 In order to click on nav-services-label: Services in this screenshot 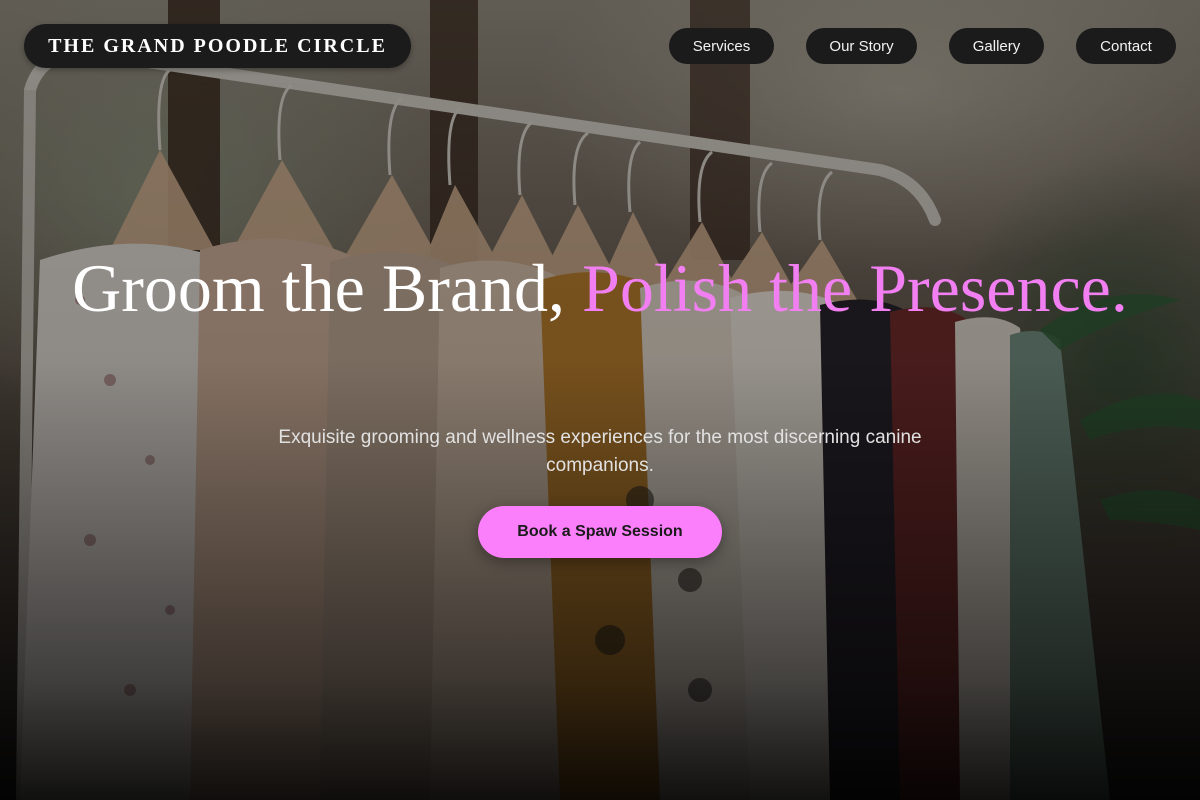, I will do `click(721, 46)`.